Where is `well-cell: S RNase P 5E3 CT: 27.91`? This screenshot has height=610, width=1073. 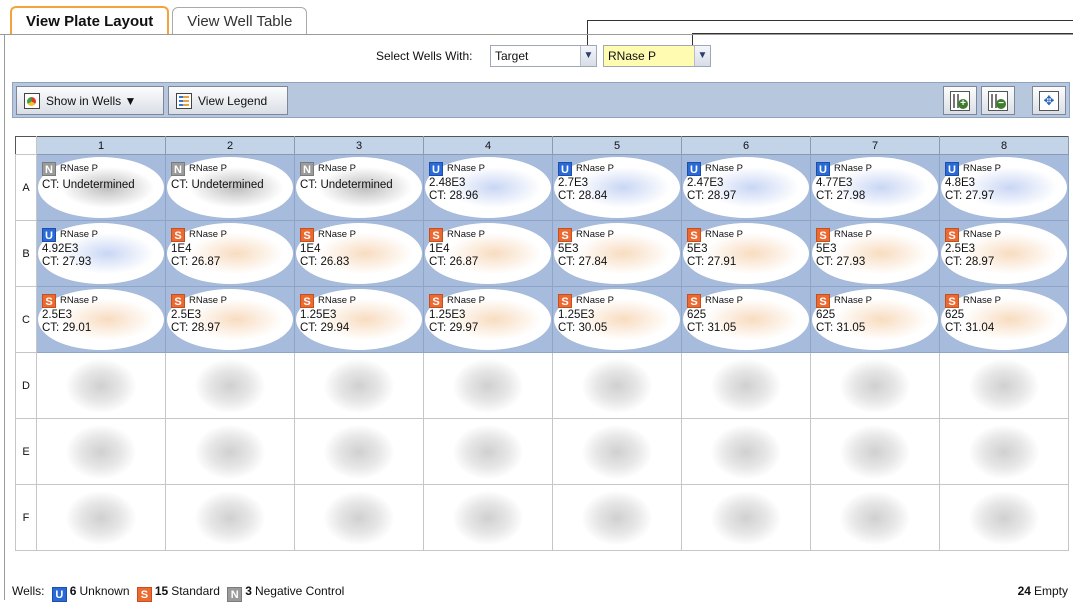
well-cell: S RNase P 5E3 CT: 27.91 is located at coordinates (746, 253).